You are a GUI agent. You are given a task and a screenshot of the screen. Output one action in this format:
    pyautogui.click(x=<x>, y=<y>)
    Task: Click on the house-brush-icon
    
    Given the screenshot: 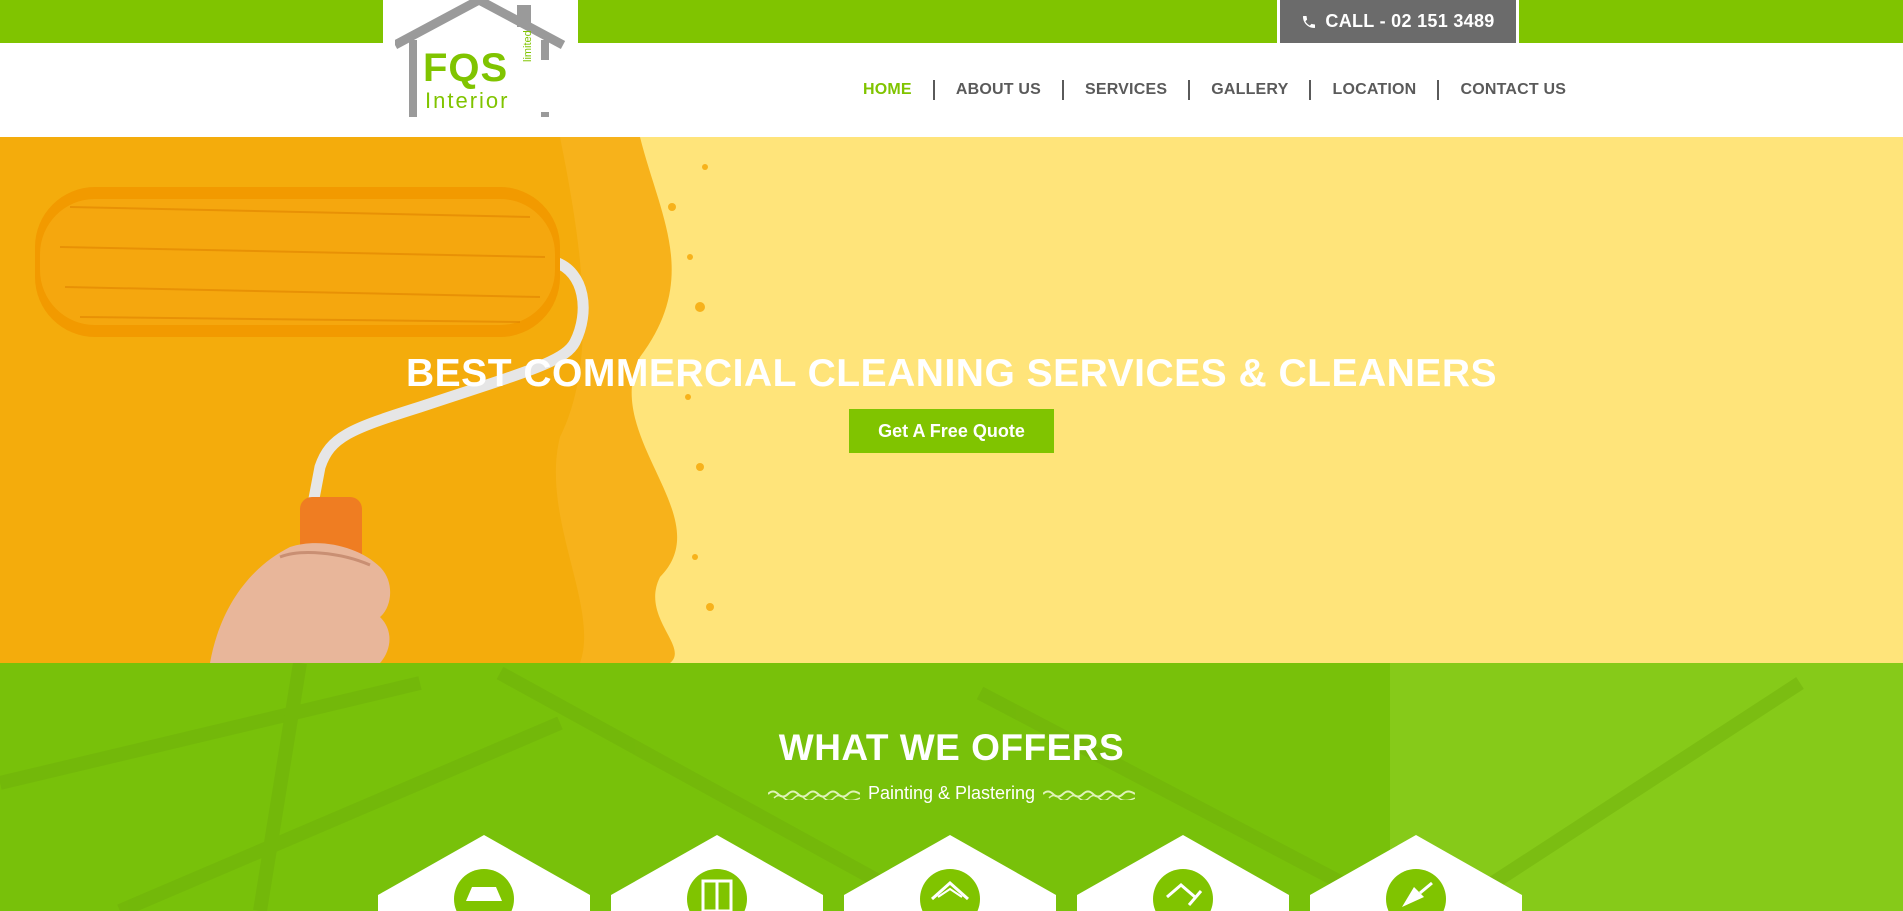 What is the action you would take?
    pyautogui.click(x=1183, y=873)
    